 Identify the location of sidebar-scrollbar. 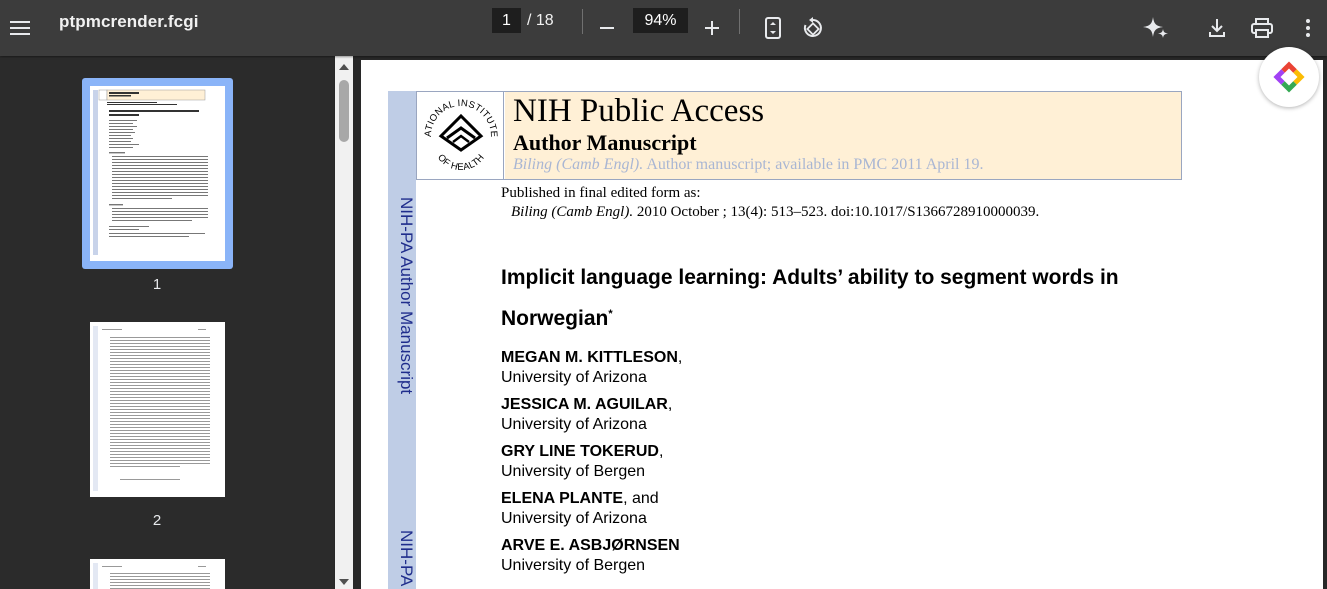
(344, 322).